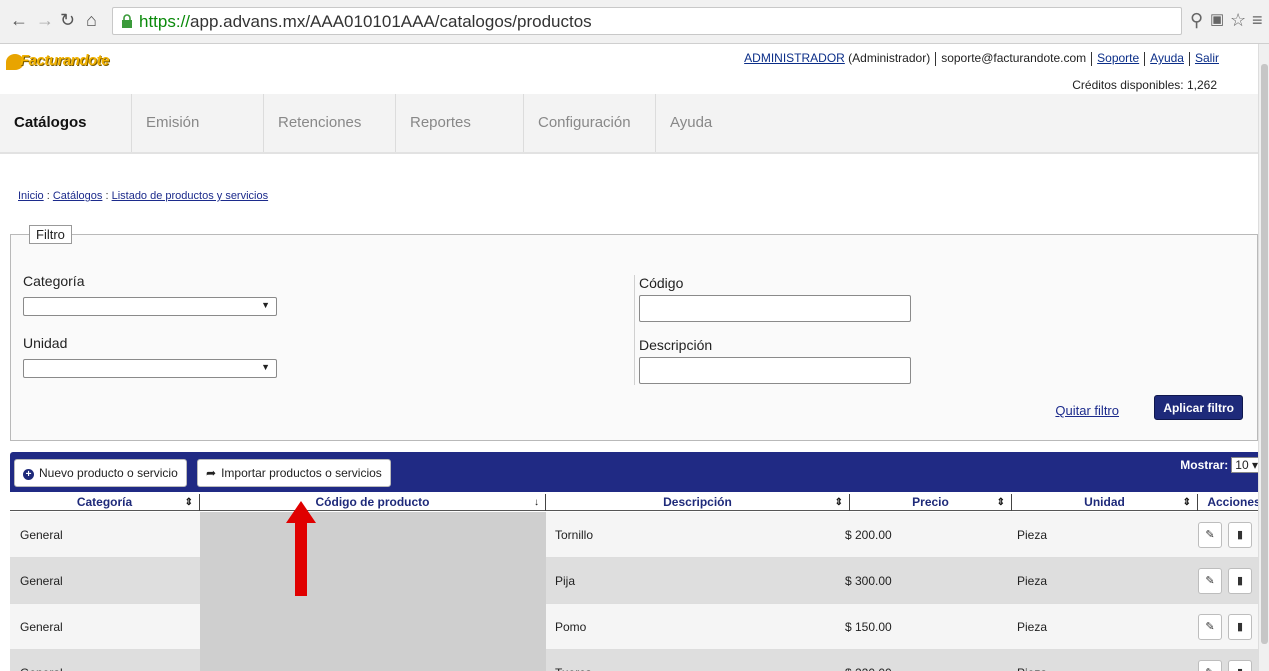 The image size is (1269, 671). Describe the element at coordinates (127, 21) in the screenshot. I see `lock-icon` at that location.